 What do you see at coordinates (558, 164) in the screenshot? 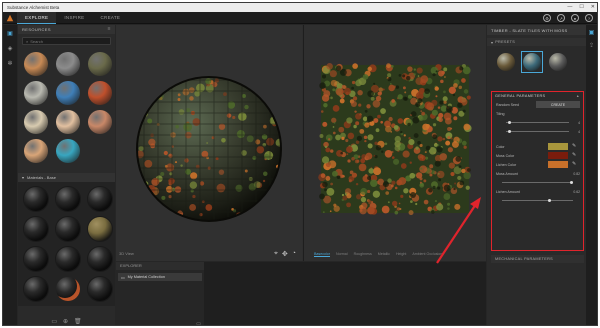
I see `lichen-color-swatch` at bounding box center [558, 164].